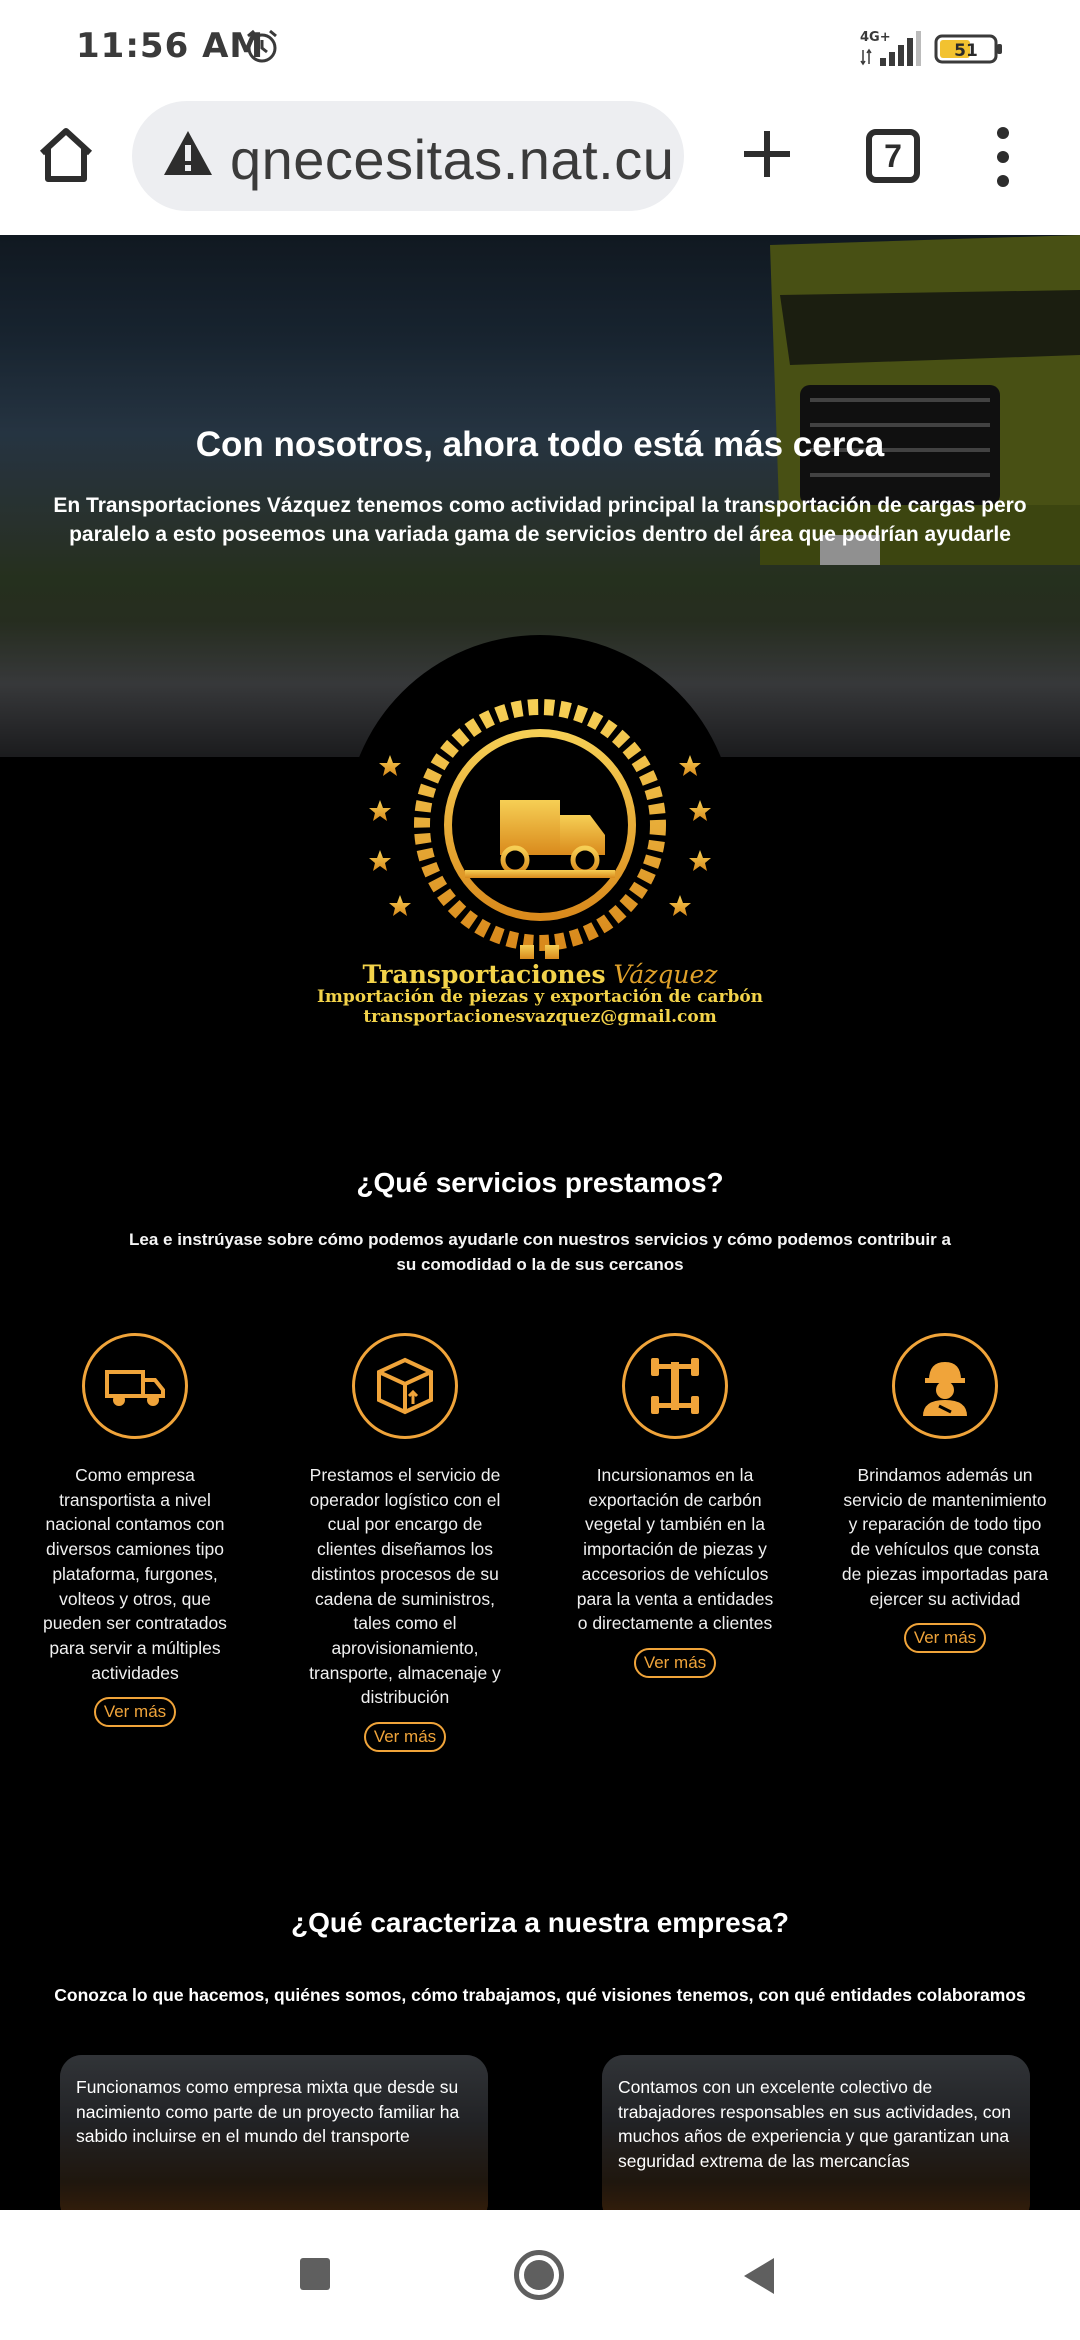  Describe the element at coordinates (767, 154) in the screenshot. I see `new-tab-icon` at that location.